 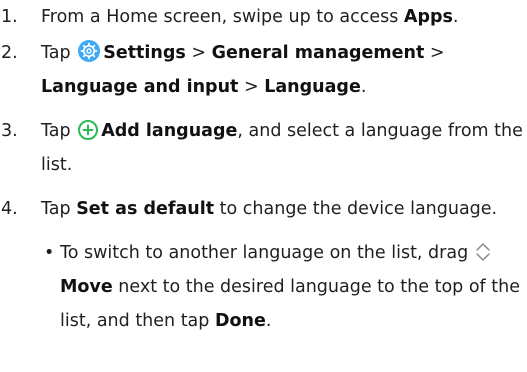 I want to click on step-number: 4., so click(x=9, y=209).